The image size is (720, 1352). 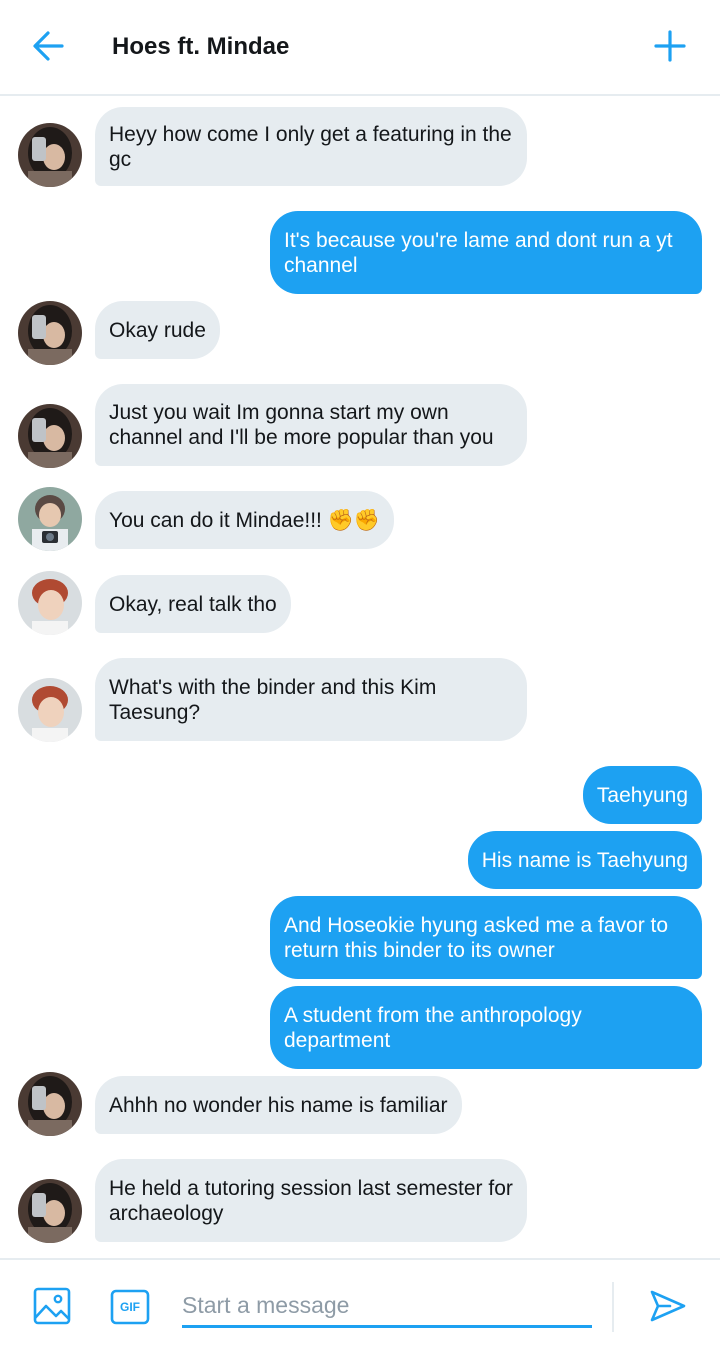 What do you see at coordinates (642, 795) in the screenshot?
I see `message-bubble: Taehyung` at bounding box center [642, 795].